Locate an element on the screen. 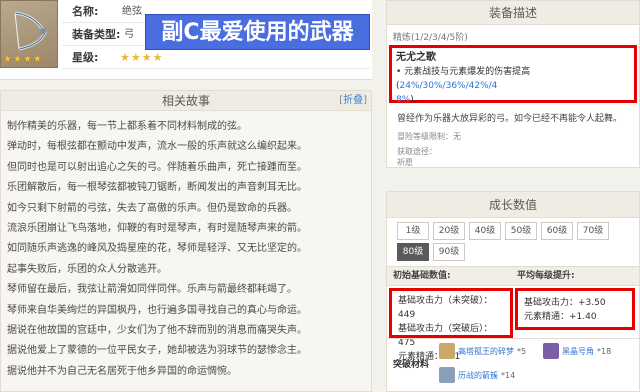  level-tab: 90级 is located at coordinates (449, 252).